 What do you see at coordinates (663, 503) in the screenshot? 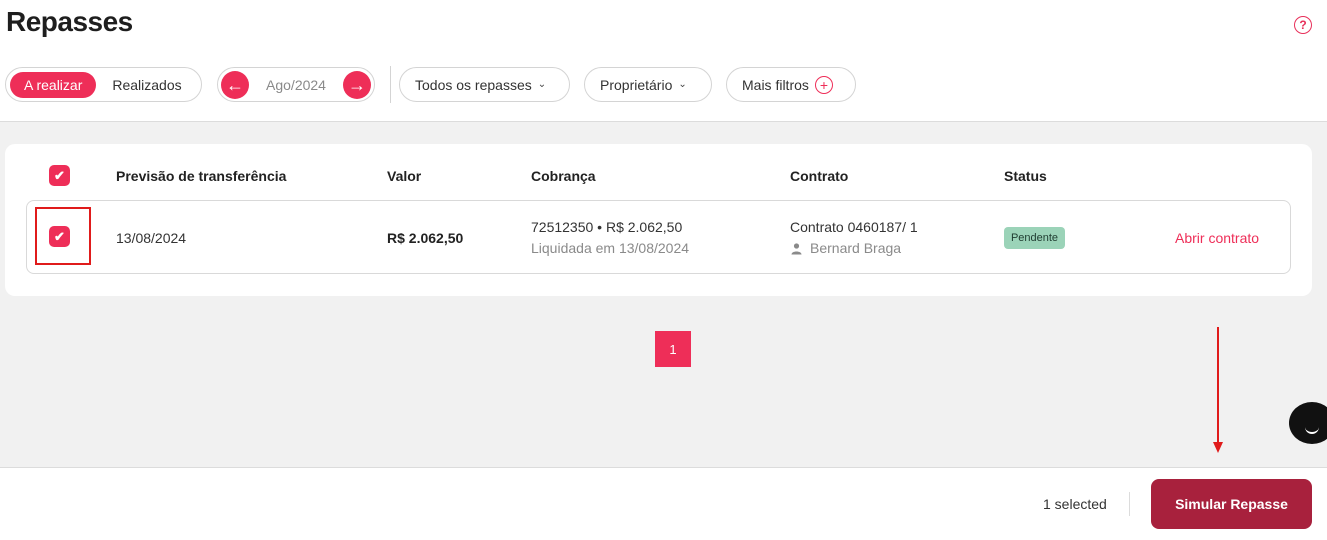
I see `footer-bar` at bounding box center [663, 503].